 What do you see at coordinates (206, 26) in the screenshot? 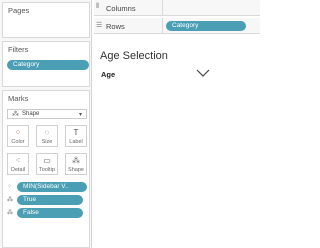
I see `rows-pill-category: Category` at bounding box center [206, 26].